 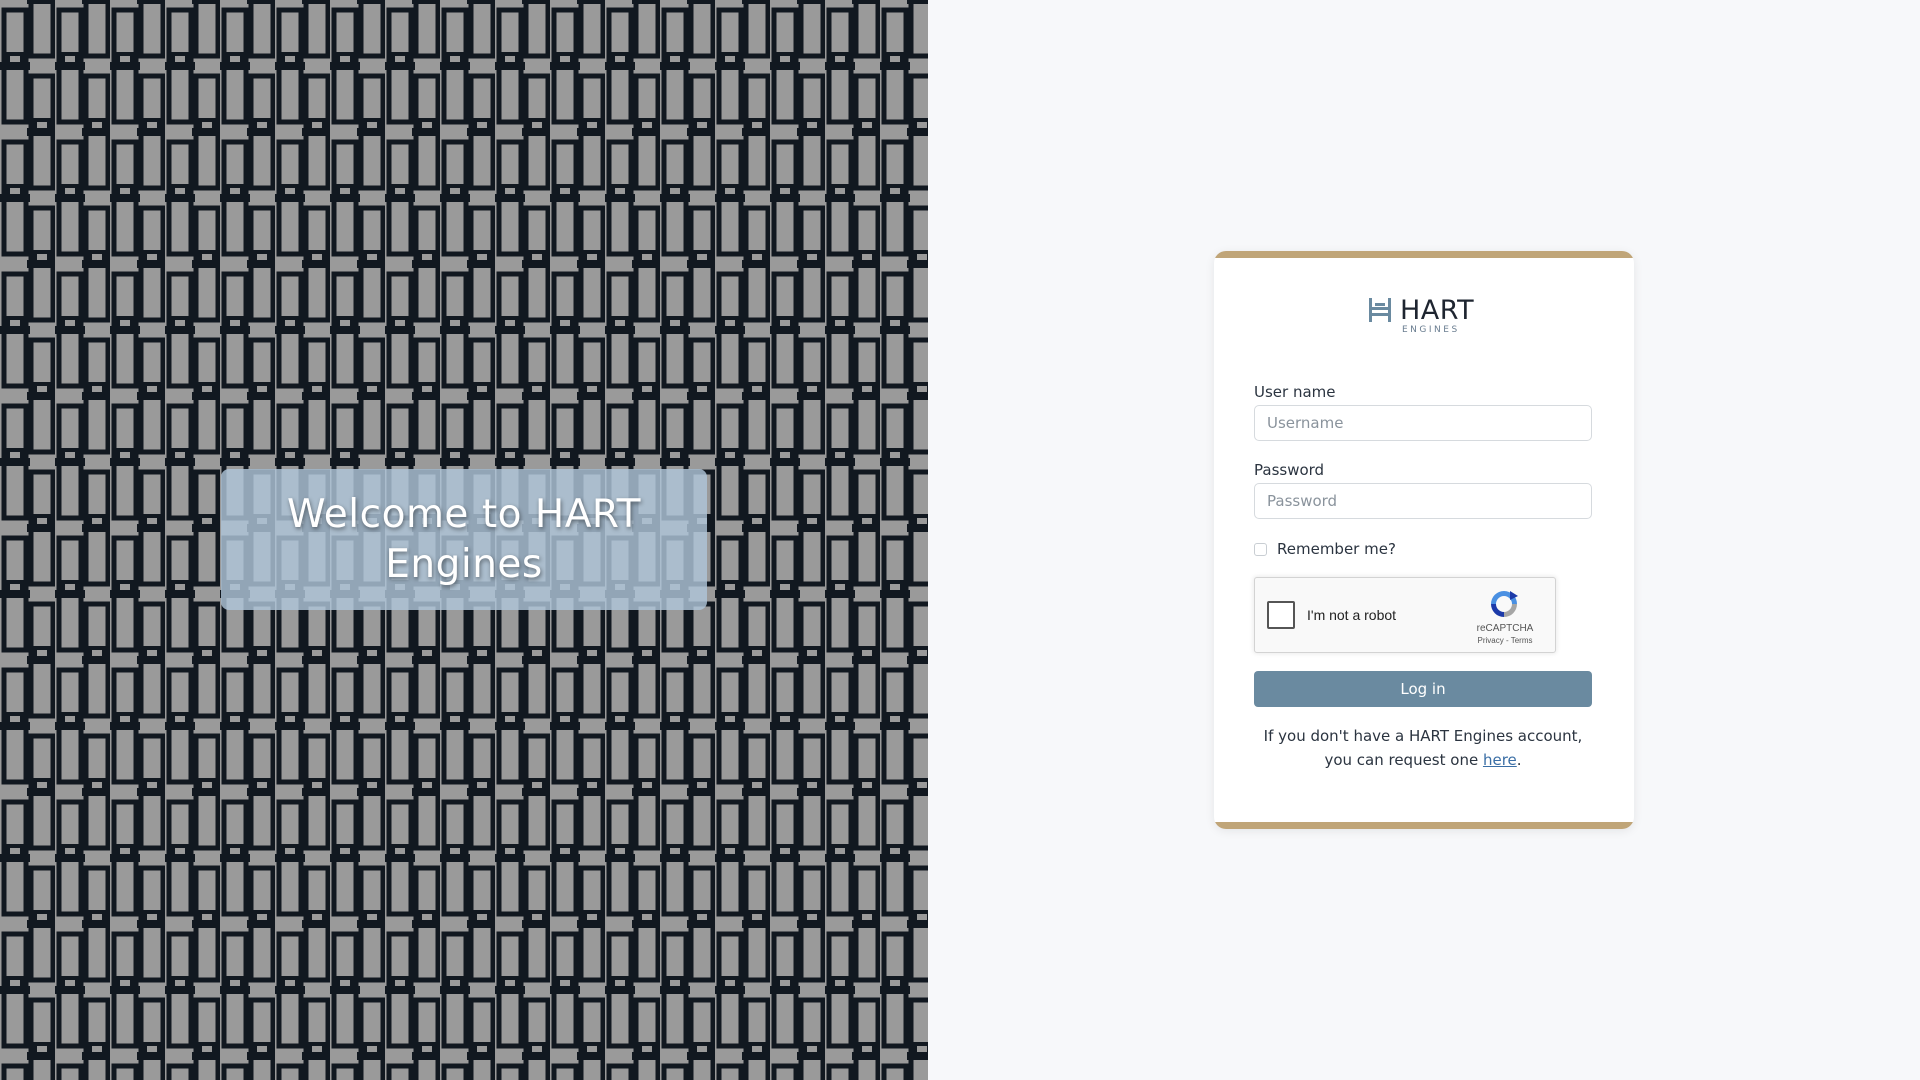 What do you see at coordinates (1281, 615) in the screenshot?
I see `recaptcha-checkbox` at bounding box center [1281, 615].